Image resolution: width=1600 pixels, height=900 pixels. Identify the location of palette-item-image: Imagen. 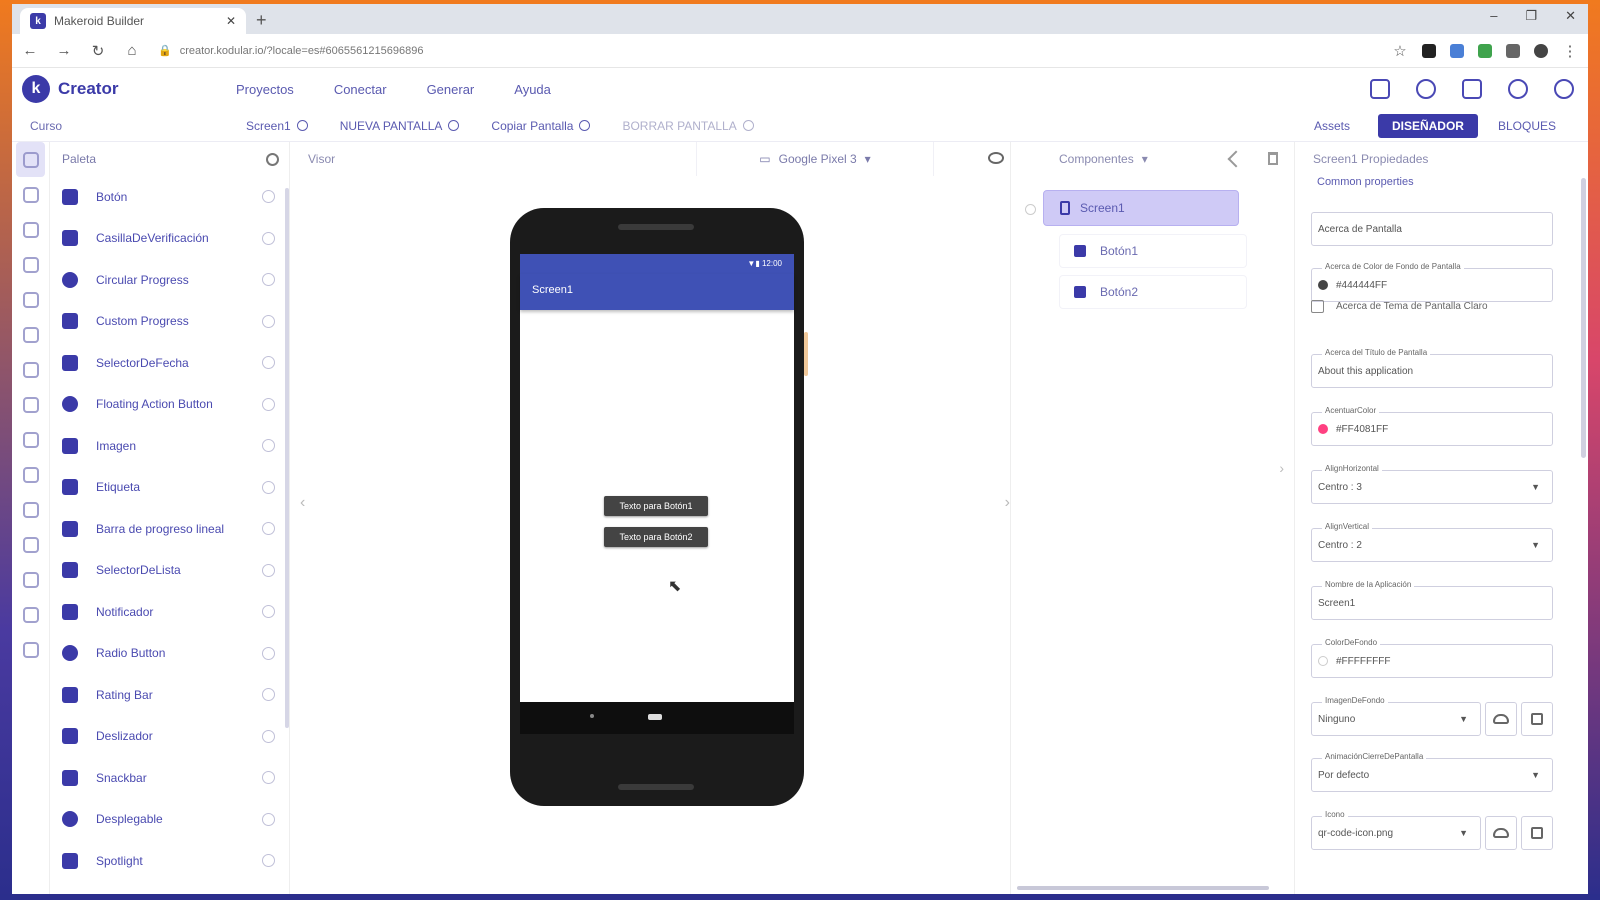
(169, 446).